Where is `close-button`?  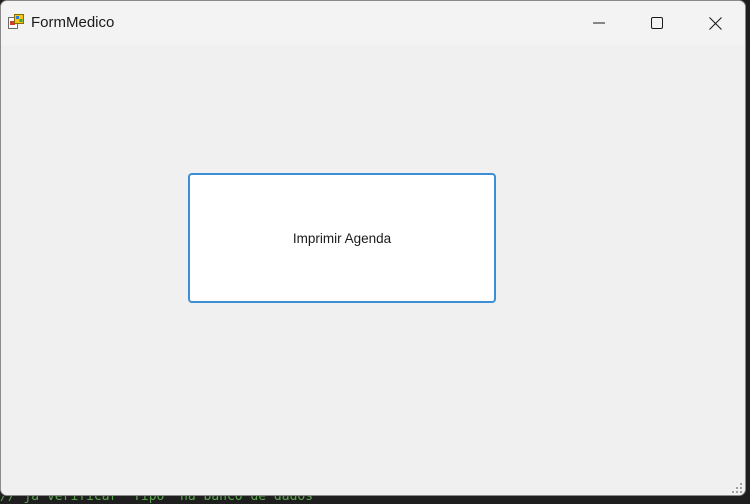
close-button is located at coordinates (715, 23).